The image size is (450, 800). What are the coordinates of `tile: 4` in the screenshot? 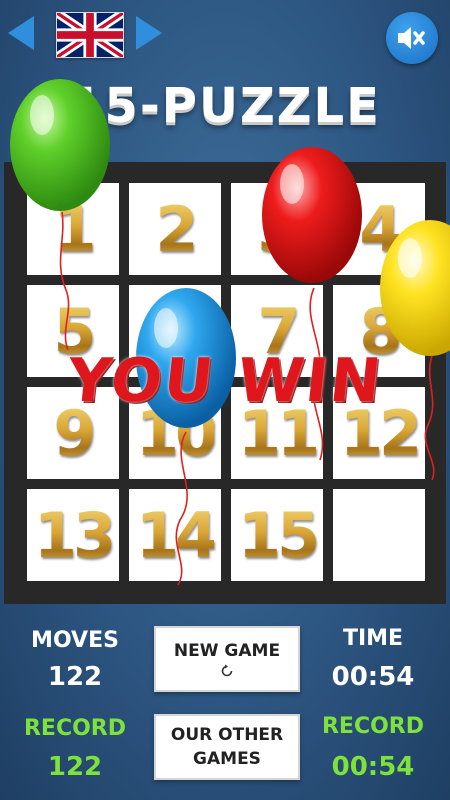 It's located at (379, 229).